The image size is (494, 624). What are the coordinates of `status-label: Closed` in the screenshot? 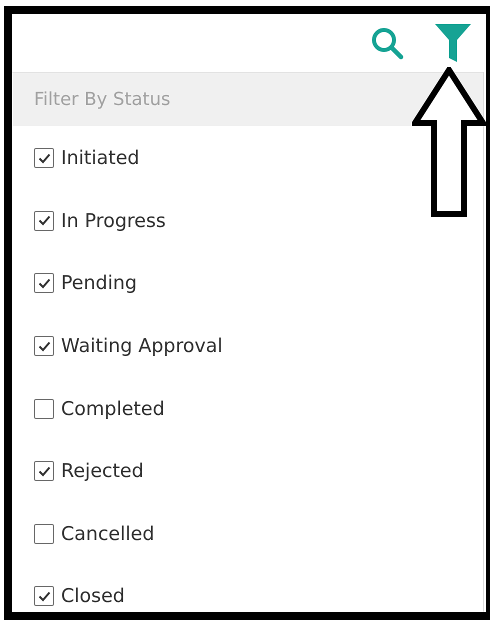 It's located at (93, 596).